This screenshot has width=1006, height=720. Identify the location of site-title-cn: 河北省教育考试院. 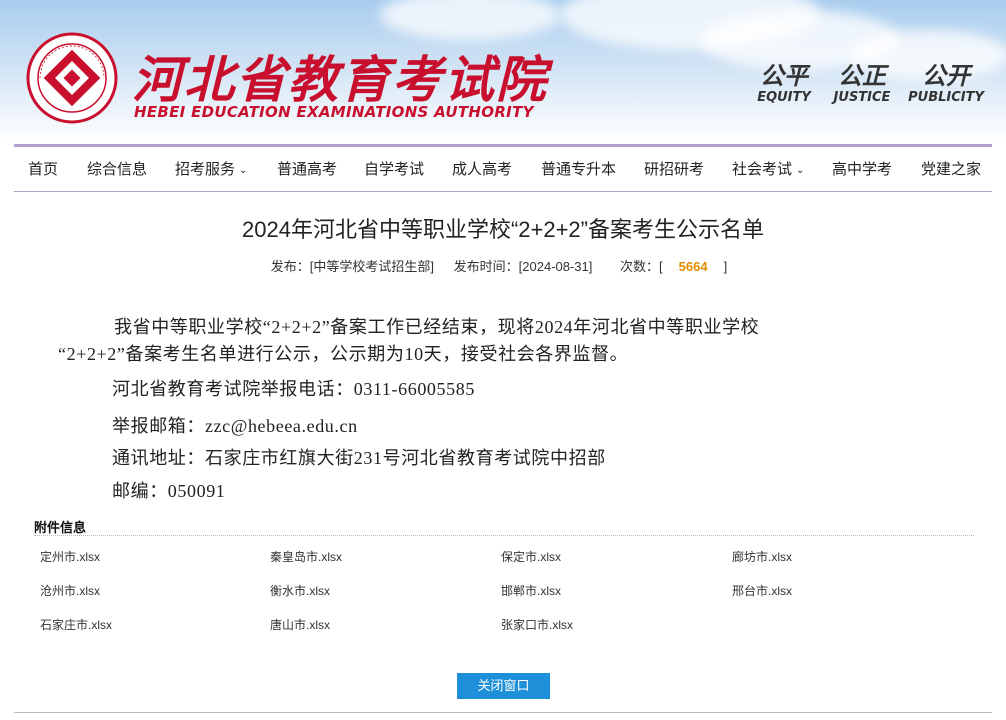
(340, 80).